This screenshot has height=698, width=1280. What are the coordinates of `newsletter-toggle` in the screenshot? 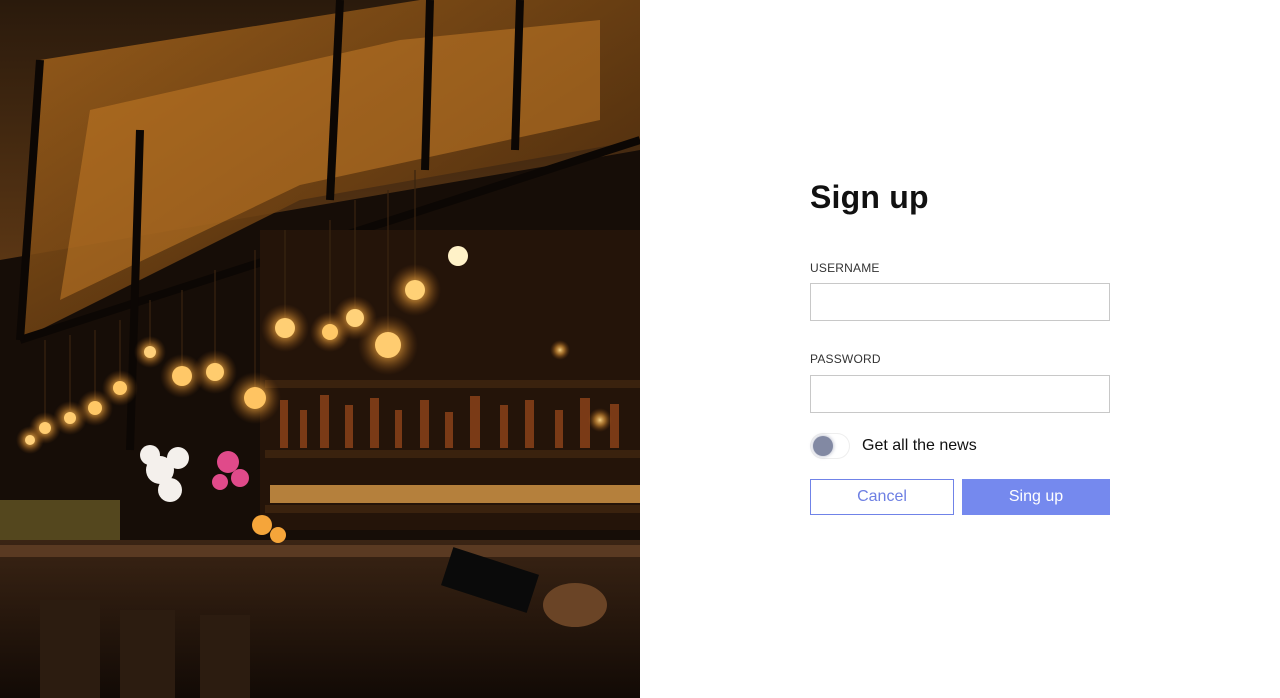 It's located at (830, 446).